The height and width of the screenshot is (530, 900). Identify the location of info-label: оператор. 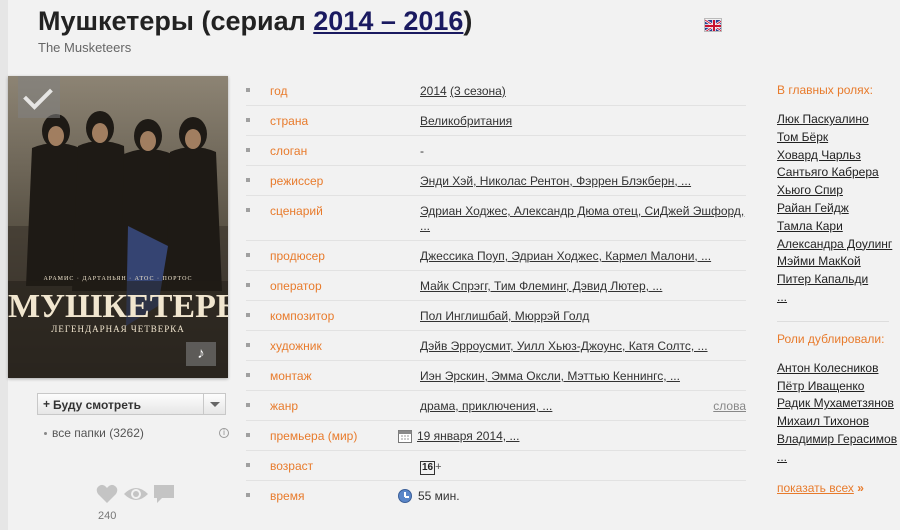
(296, 286).